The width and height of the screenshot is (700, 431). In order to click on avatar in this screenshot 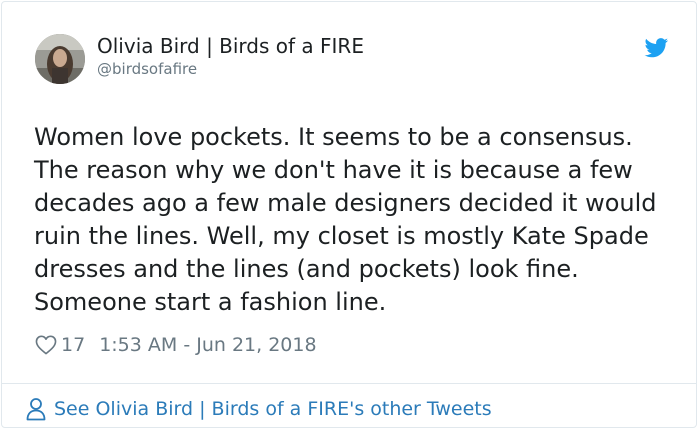, I will do `click(60, 59)`.